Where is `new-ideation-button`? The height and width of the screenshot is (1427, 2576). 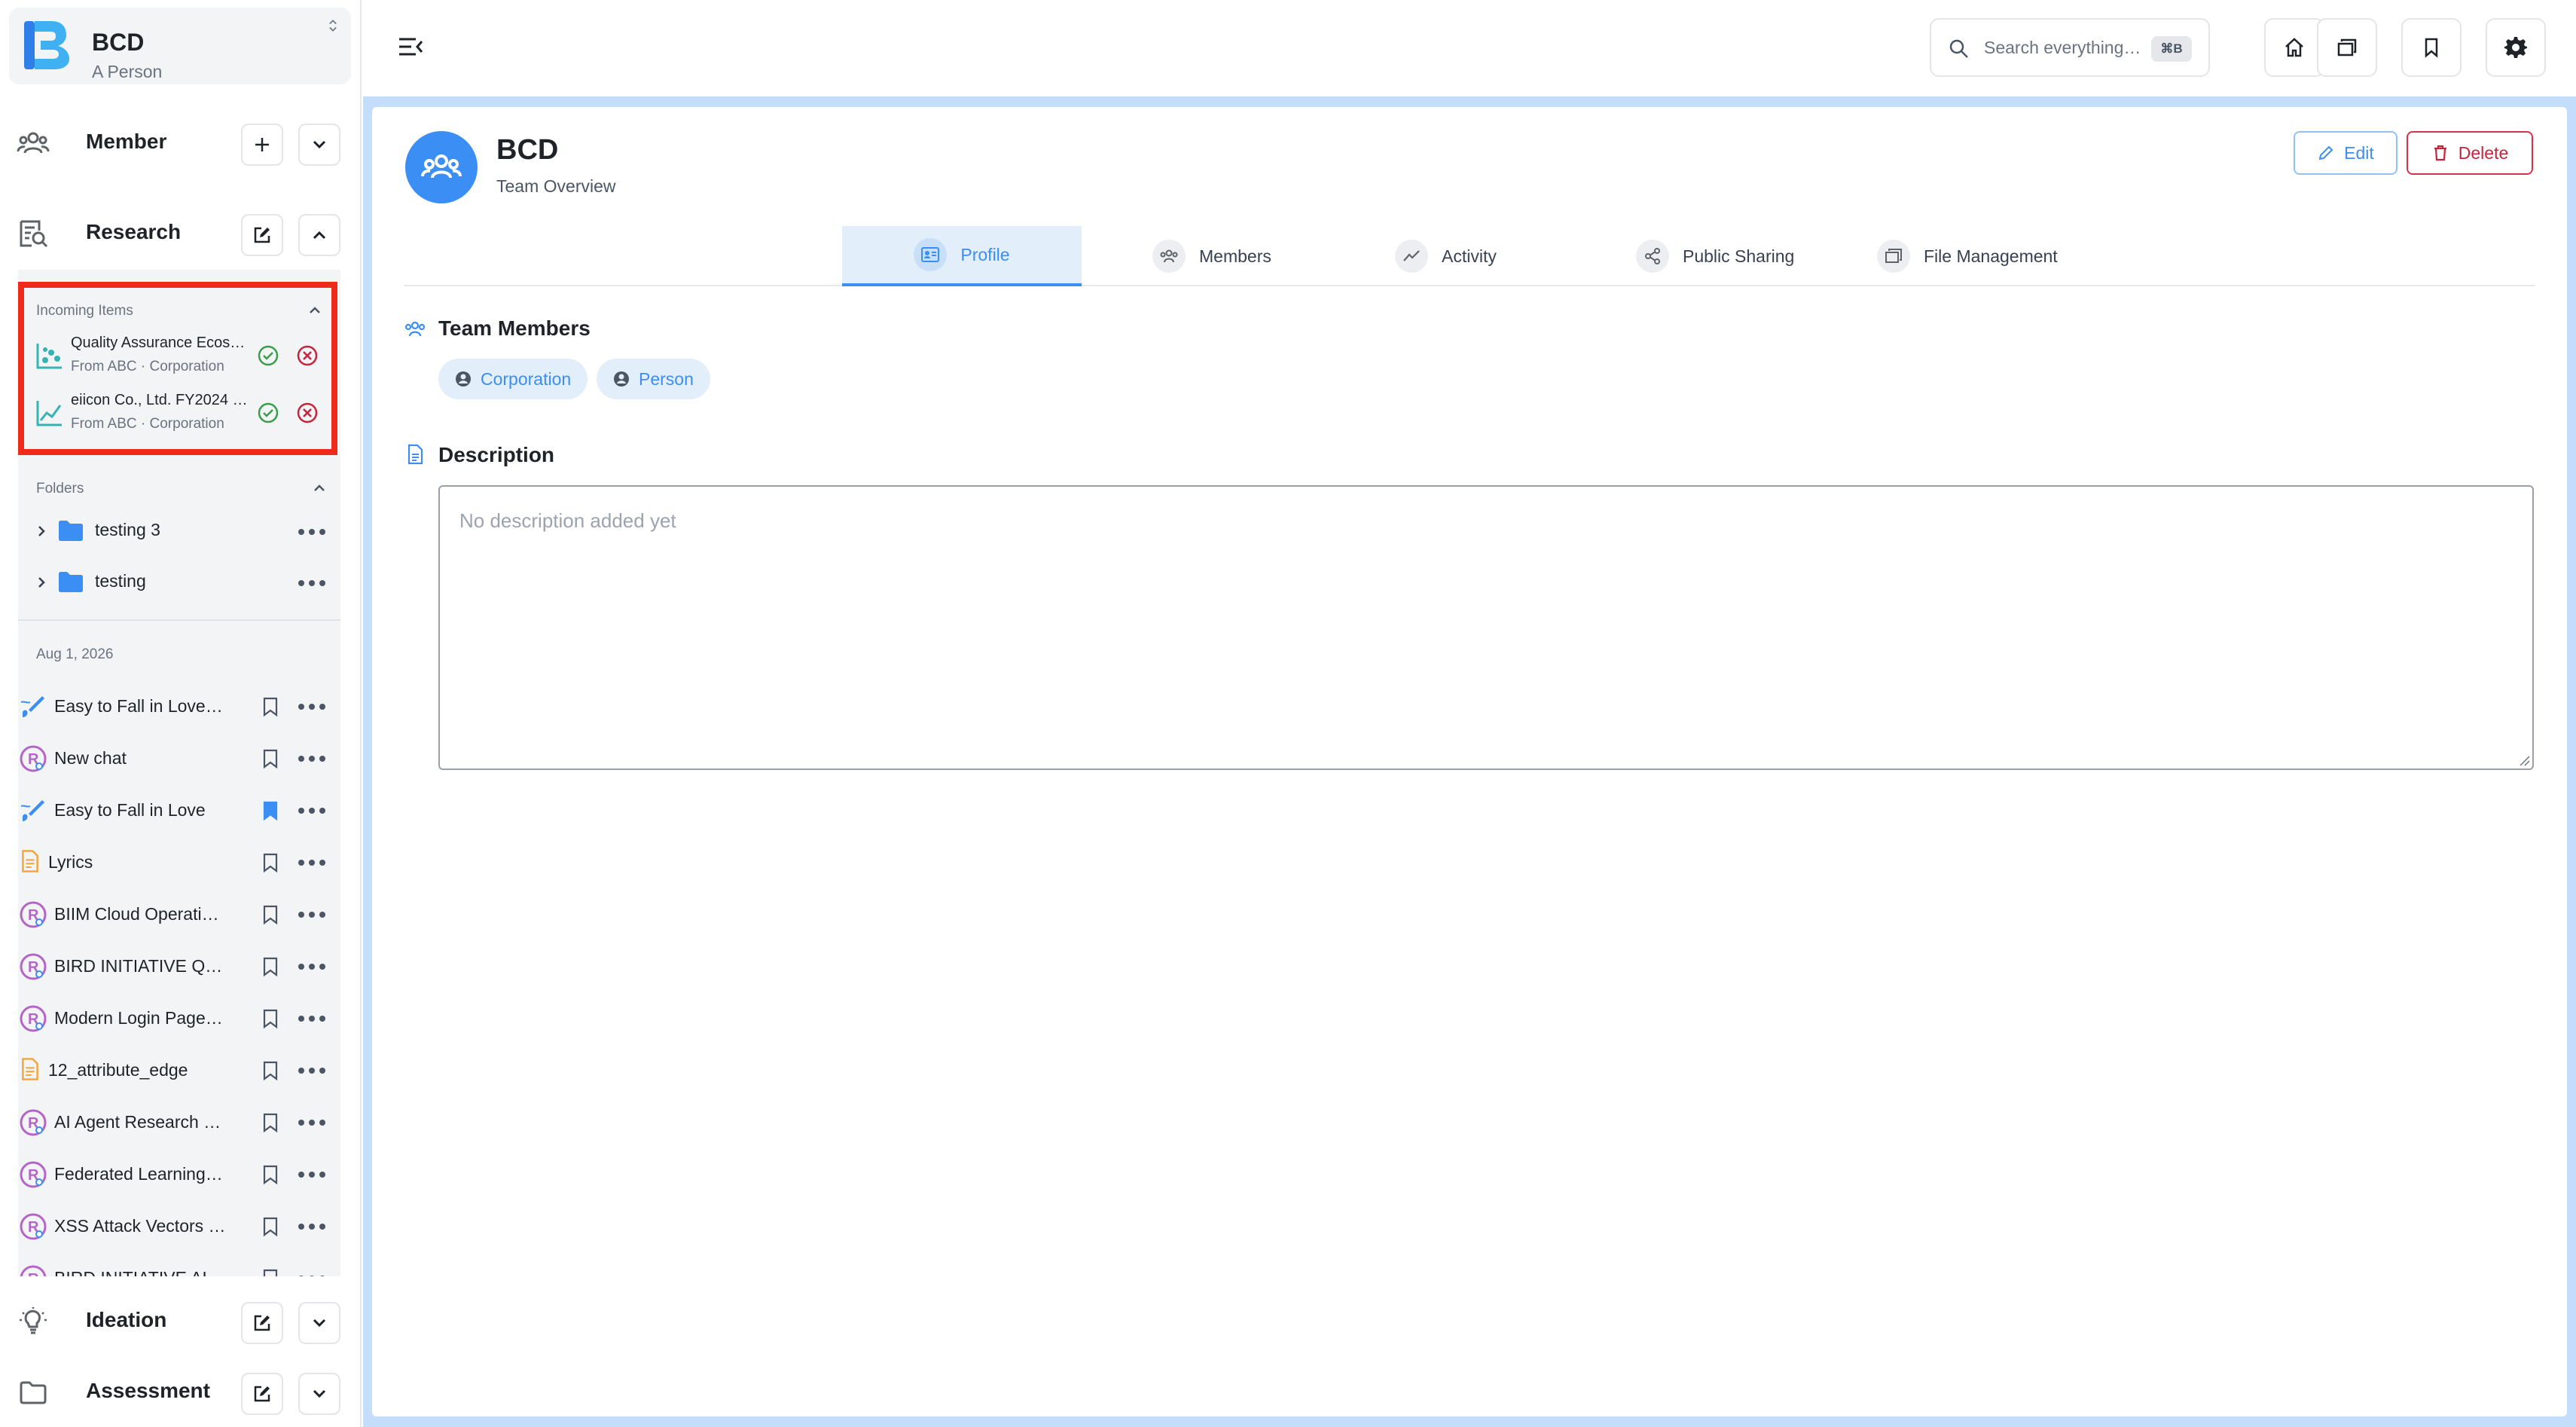
new-ideation-button is located at coordinates (262, 1323).